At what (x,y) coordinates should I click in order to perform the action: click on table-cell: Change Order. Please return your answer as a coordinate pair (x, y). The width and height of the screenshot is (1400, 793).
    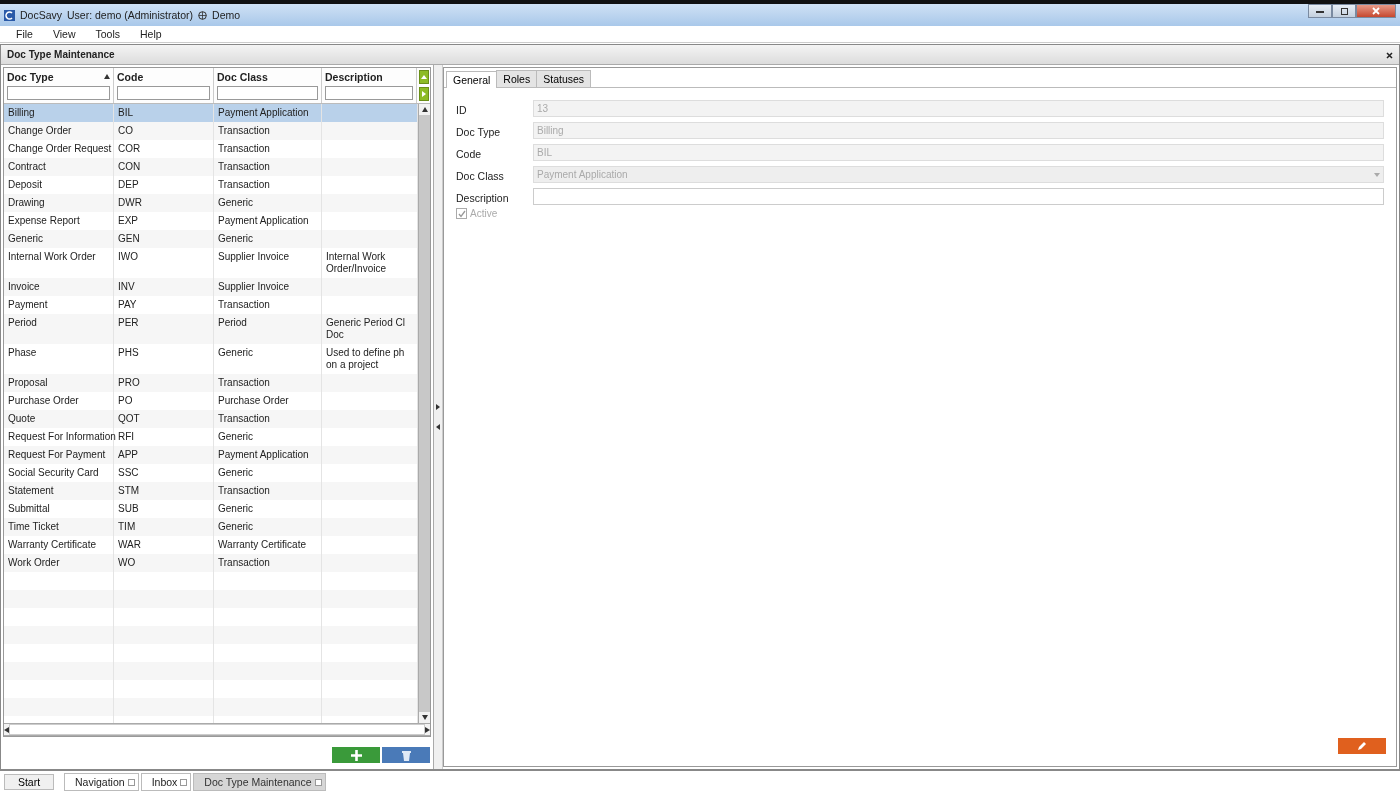
    Looking at the image, I should click on (40, 130).